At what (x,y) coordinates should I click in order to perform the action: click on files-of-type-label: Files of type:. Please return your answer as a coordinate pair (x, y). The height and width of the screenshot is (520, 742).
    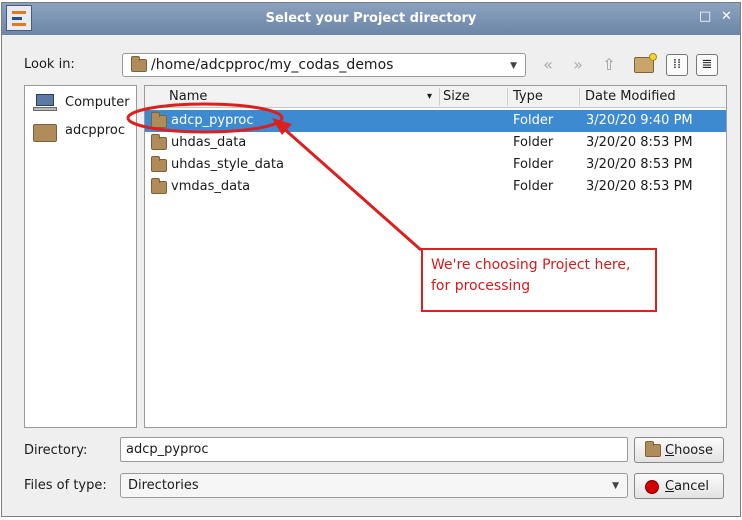
    Looking at the image, I should click on (65, 485).